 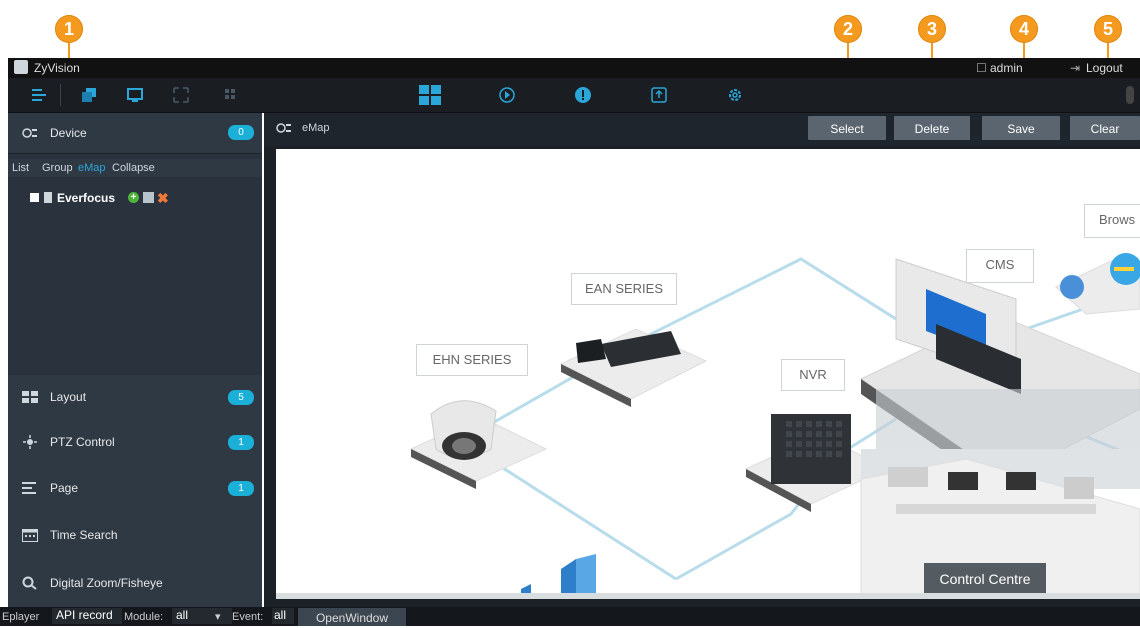 What do you see at coordinates (86, 198) in the screenshot?
I see `tree-item-label: Everfocus` at bounding box center [86, 198].